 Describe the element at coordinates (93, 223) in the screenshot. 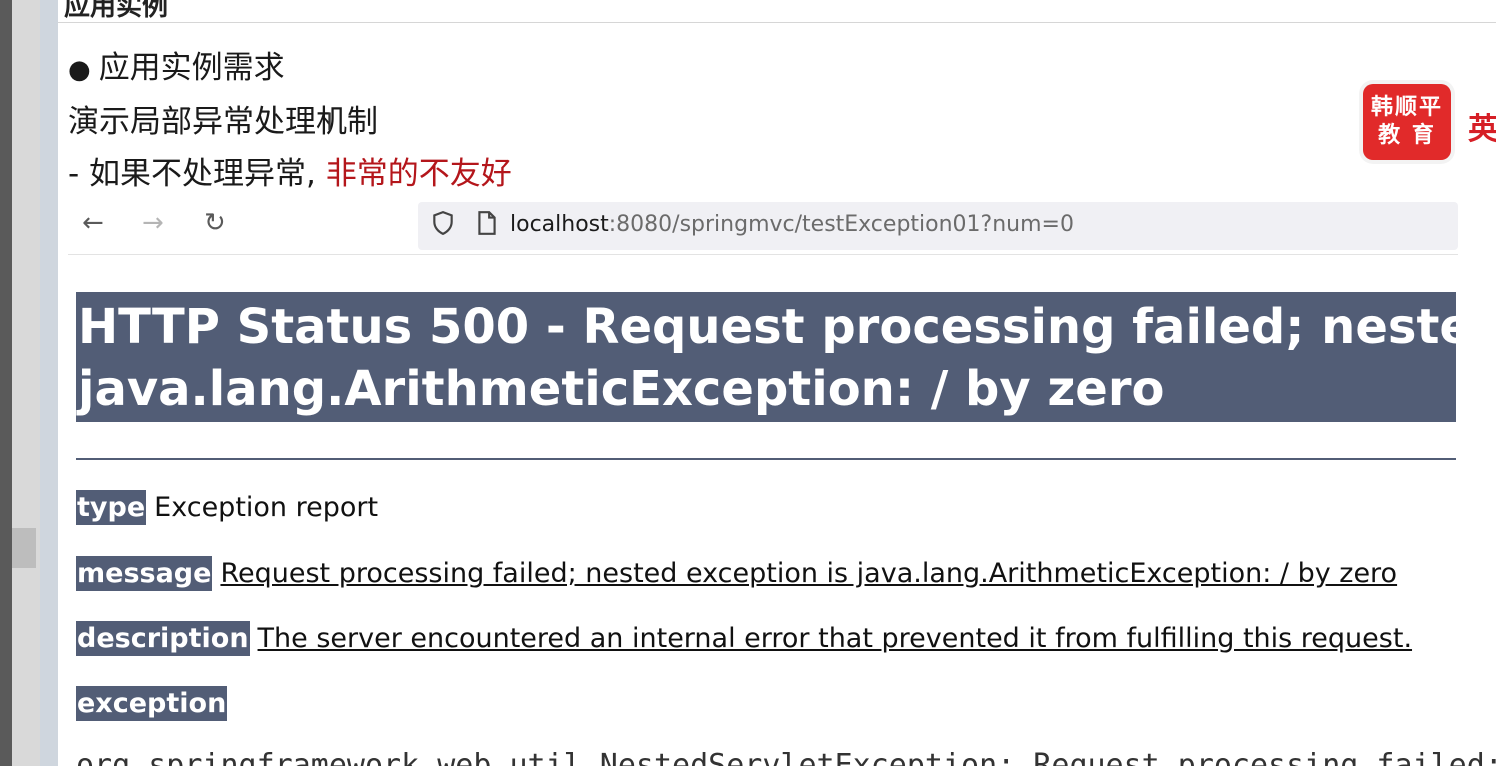

I see `back-icon: ←` at that location.